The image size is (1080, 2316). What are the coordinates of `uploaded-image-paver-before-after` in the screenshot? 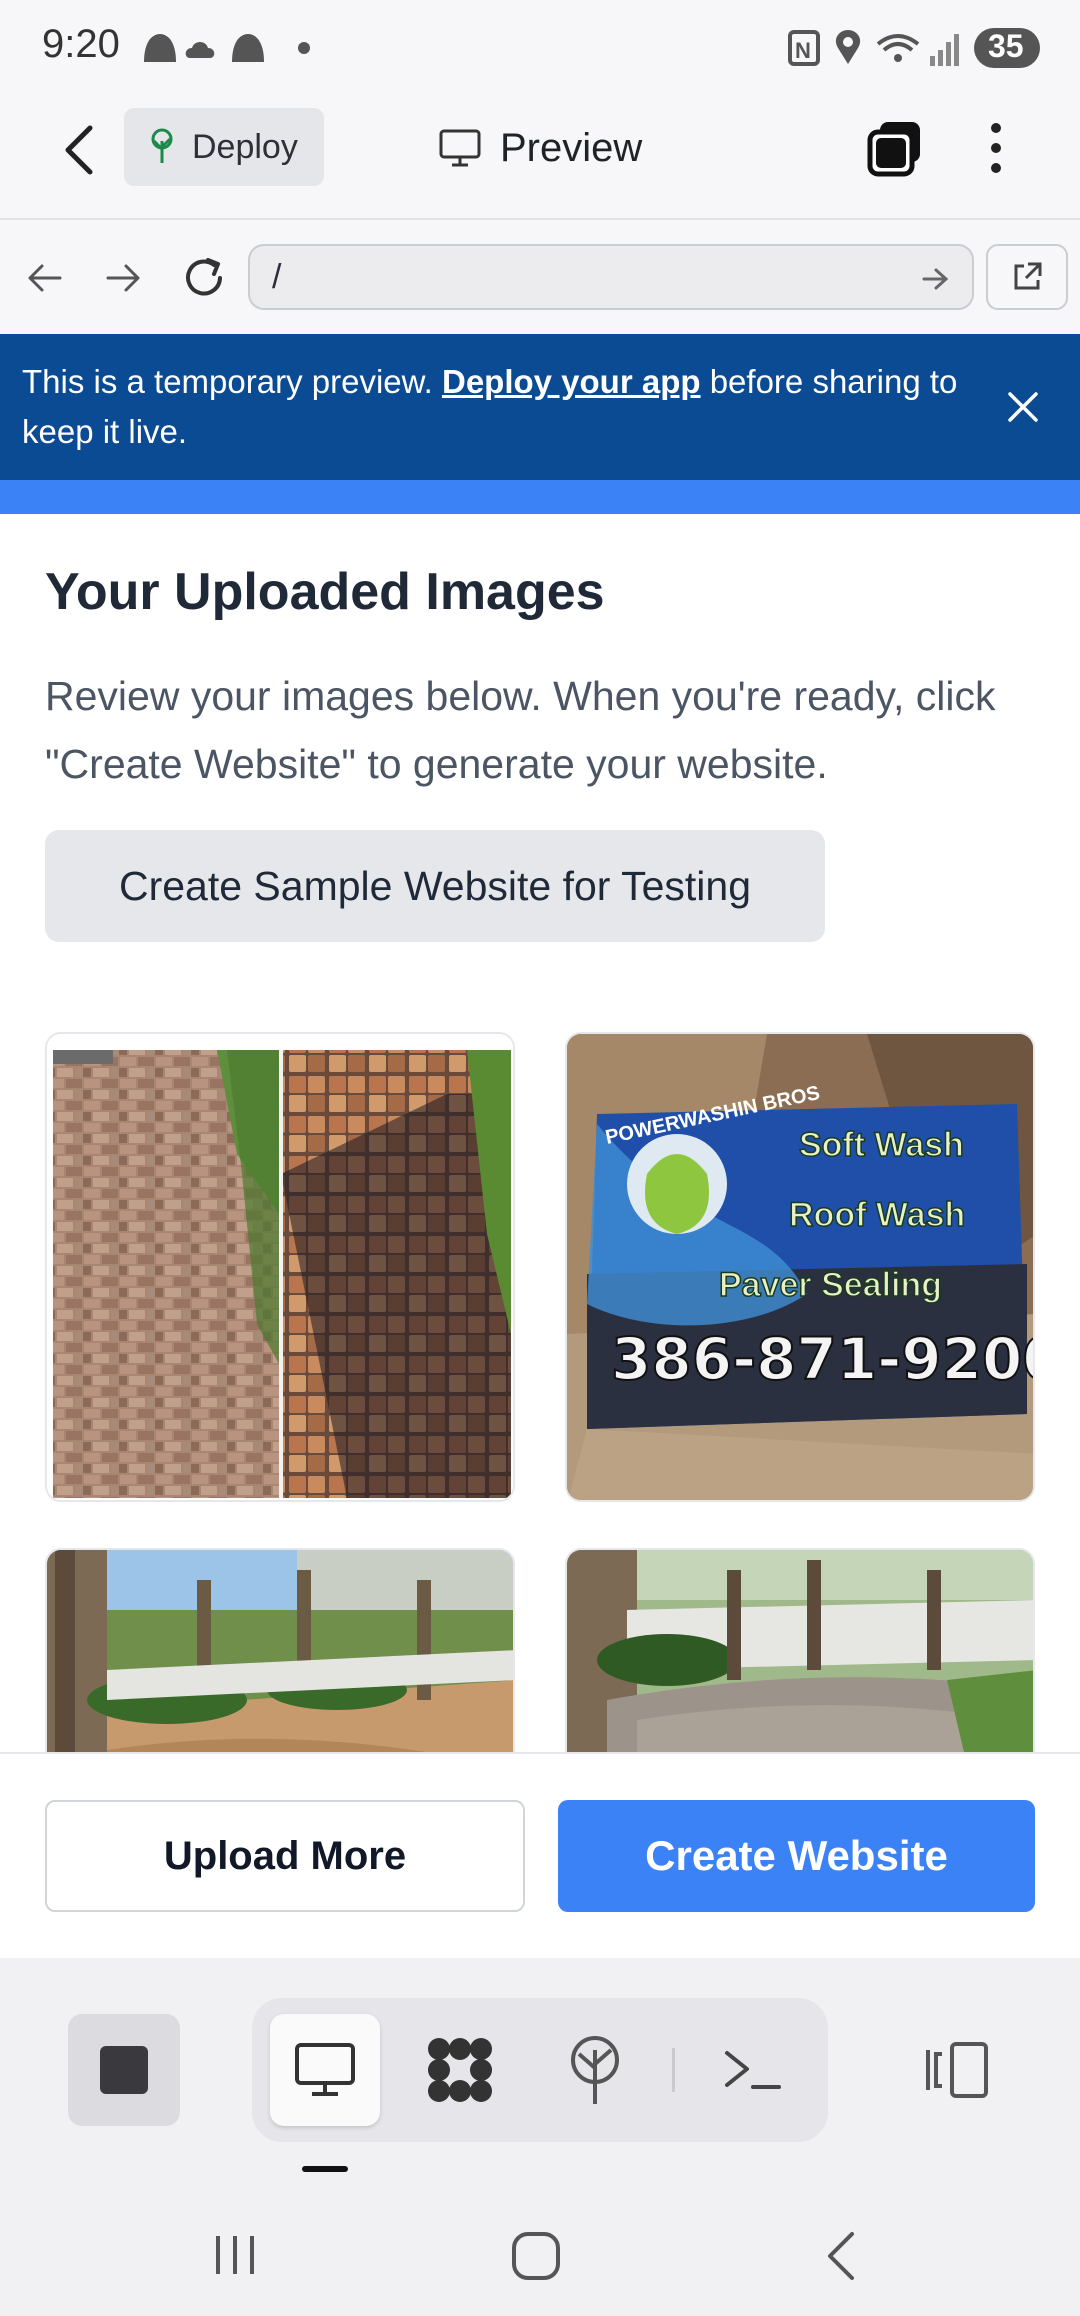 It's located at (280, 1267).